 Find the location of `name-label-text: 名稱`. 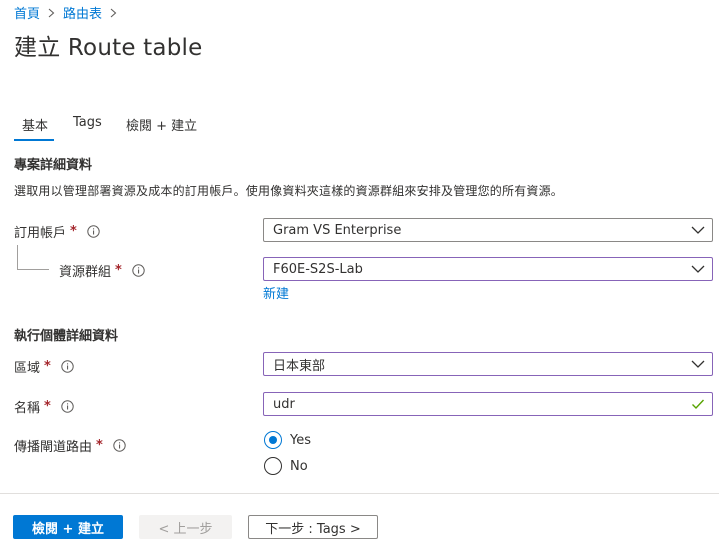

name-label-text: 名稱 is located at coordinates (27, 408).